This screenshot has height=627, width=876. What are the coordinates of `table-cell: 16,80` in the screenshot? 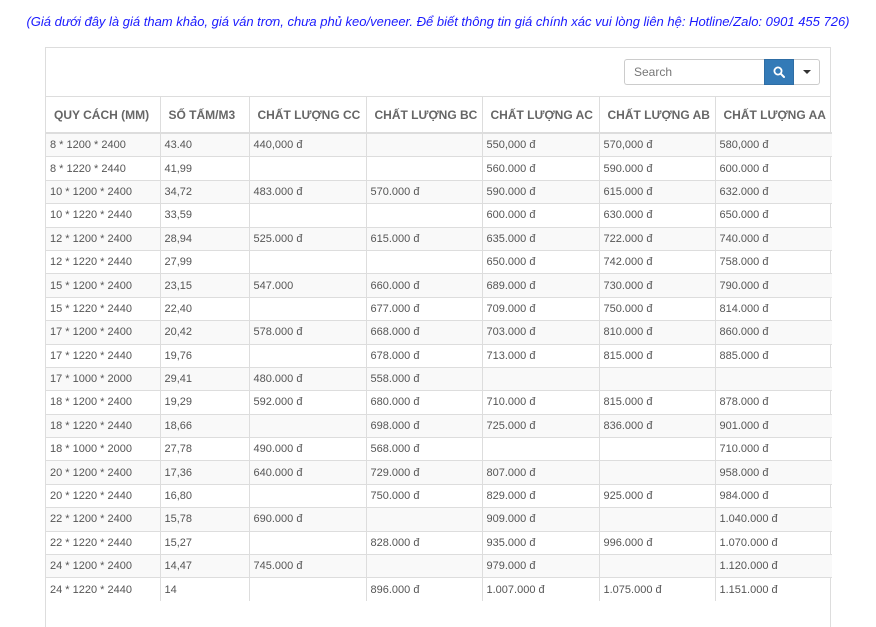 It's located at (205, 495).